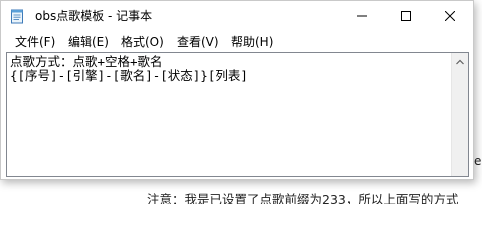 The height and width of the screenshot is (240, 482). I want to click on menu-format: 格式(O), so click(142, 41).